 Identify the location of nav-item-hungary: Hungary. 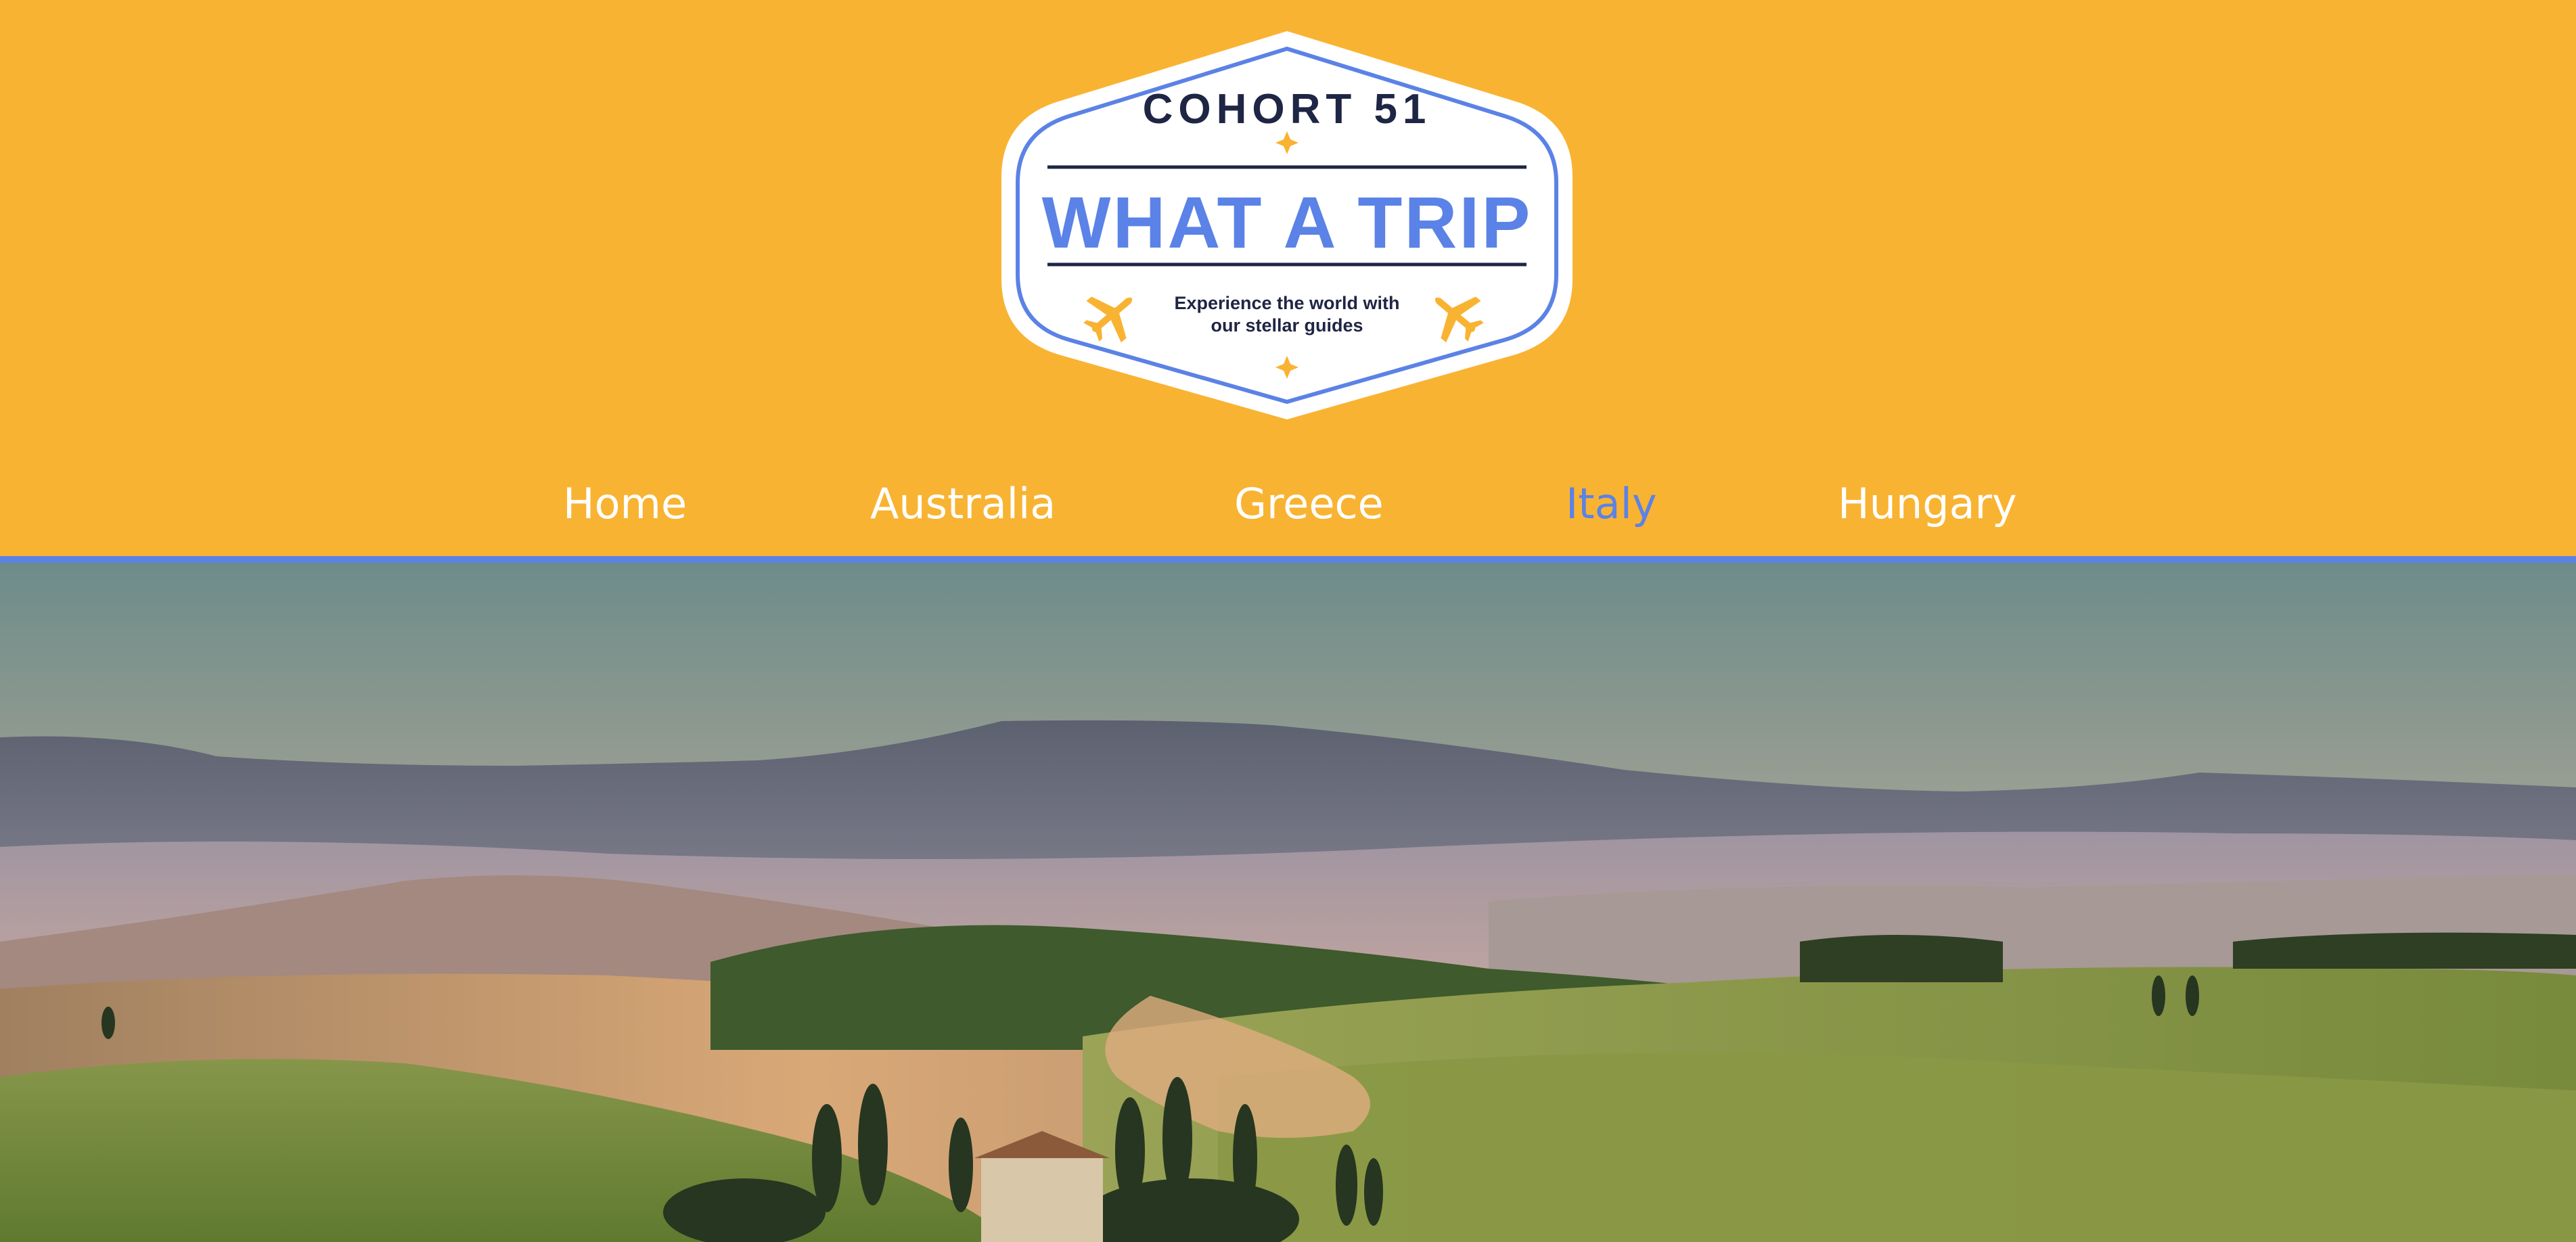
(1928, 504).